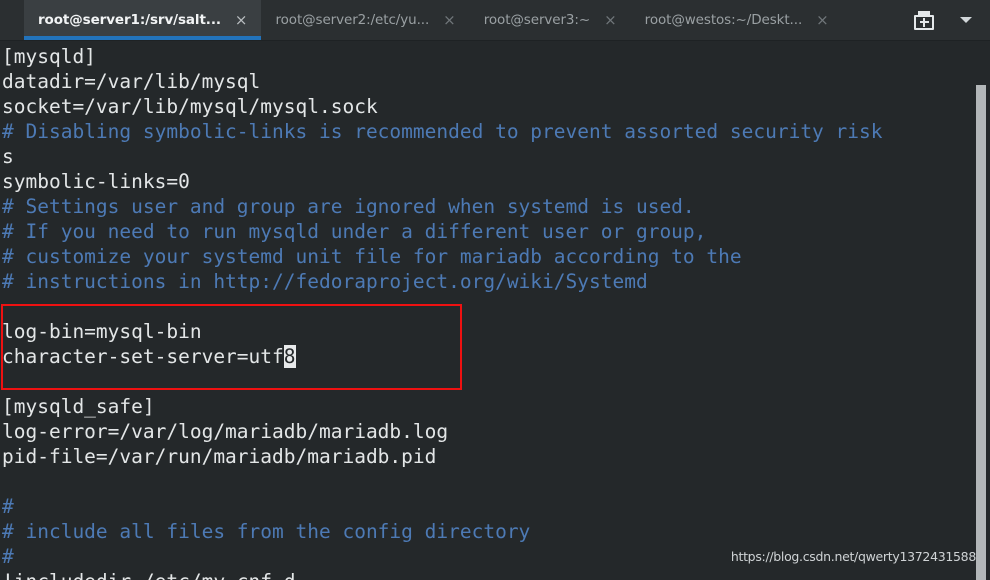 The height and width of the screenshot is (580, 990). I want to click on scrollbar-thumb, so click(981, 332).